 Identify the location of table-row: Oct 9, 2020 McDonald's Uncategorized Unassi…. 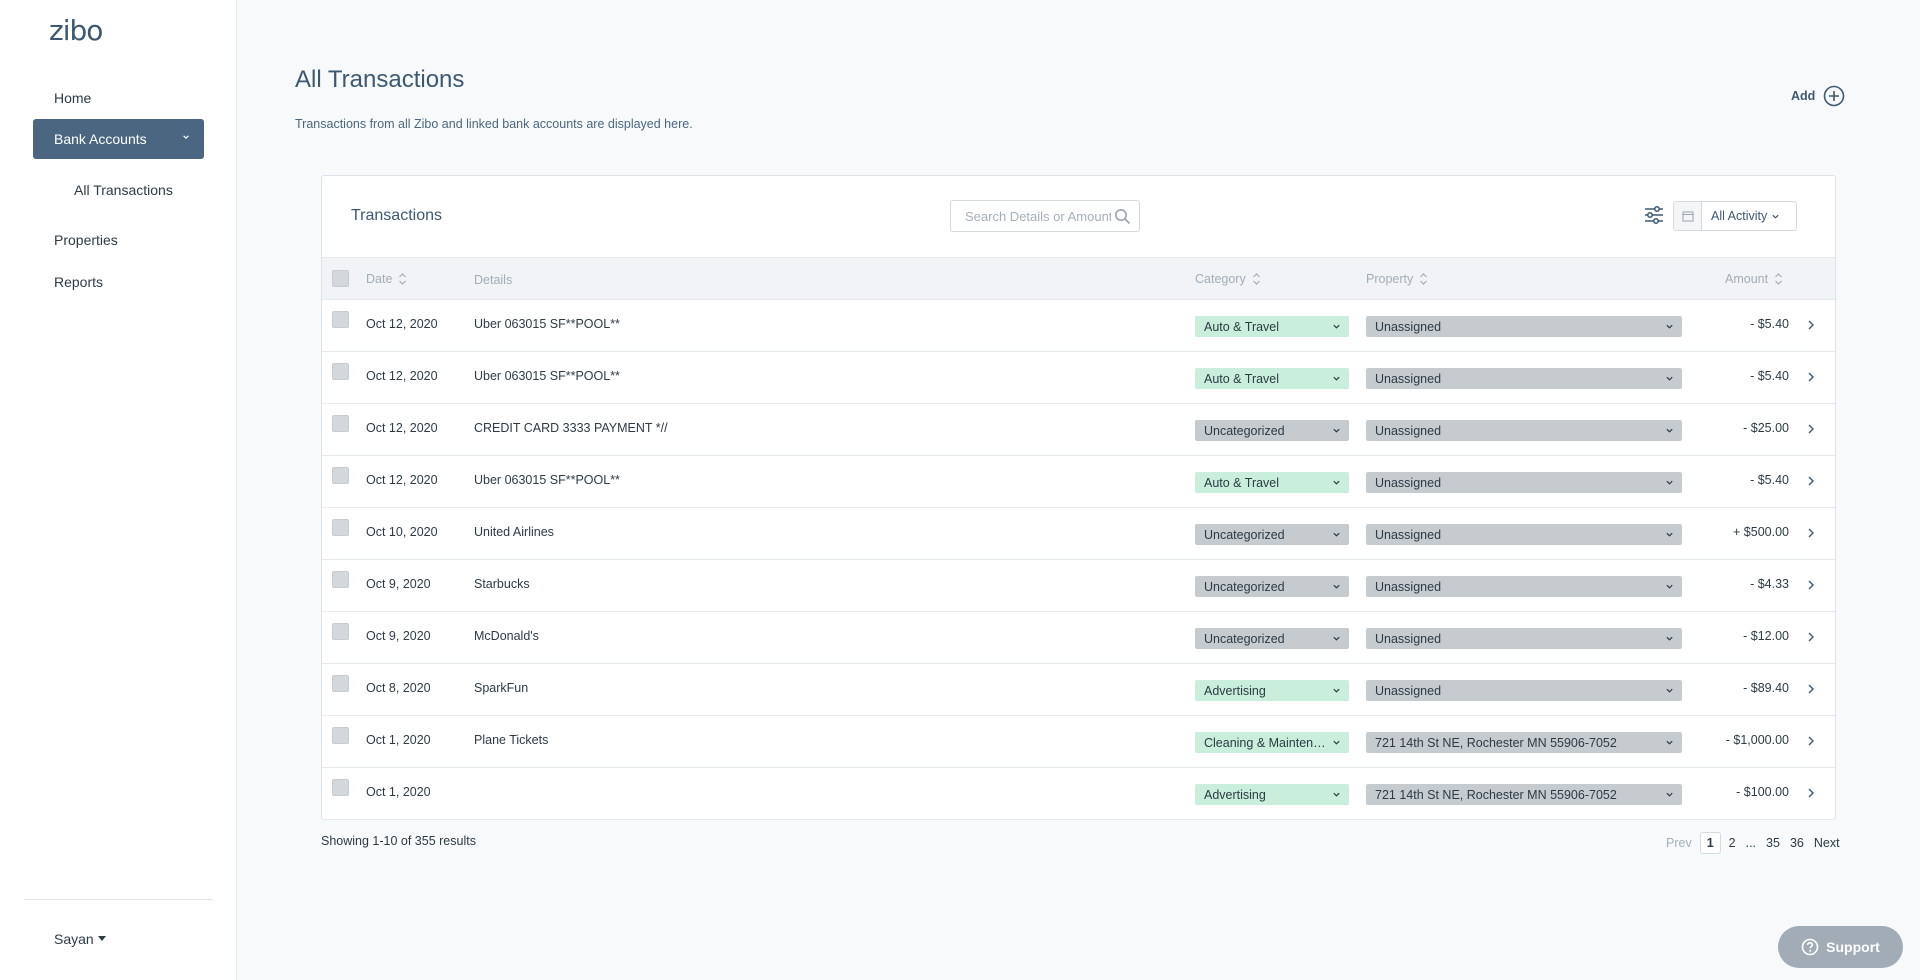
(1078, 638).